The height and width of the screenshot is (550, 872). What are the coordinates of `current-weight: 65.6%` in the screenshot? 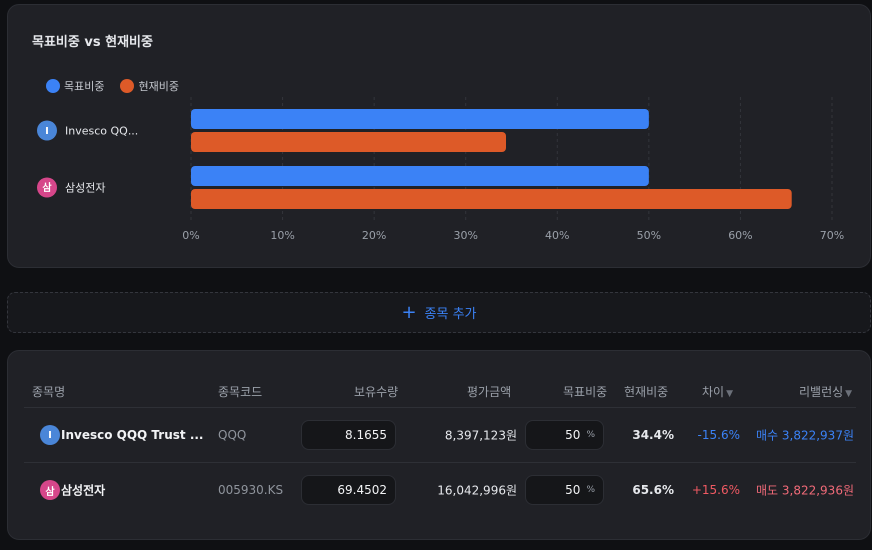 It's located at (653, 490).